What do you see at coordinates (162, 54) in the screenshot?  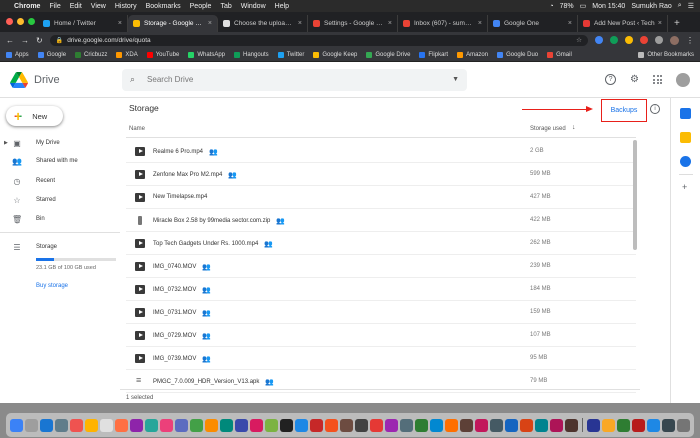 I see `bookmark-item: YouTube` at bounding box center [162, 54].